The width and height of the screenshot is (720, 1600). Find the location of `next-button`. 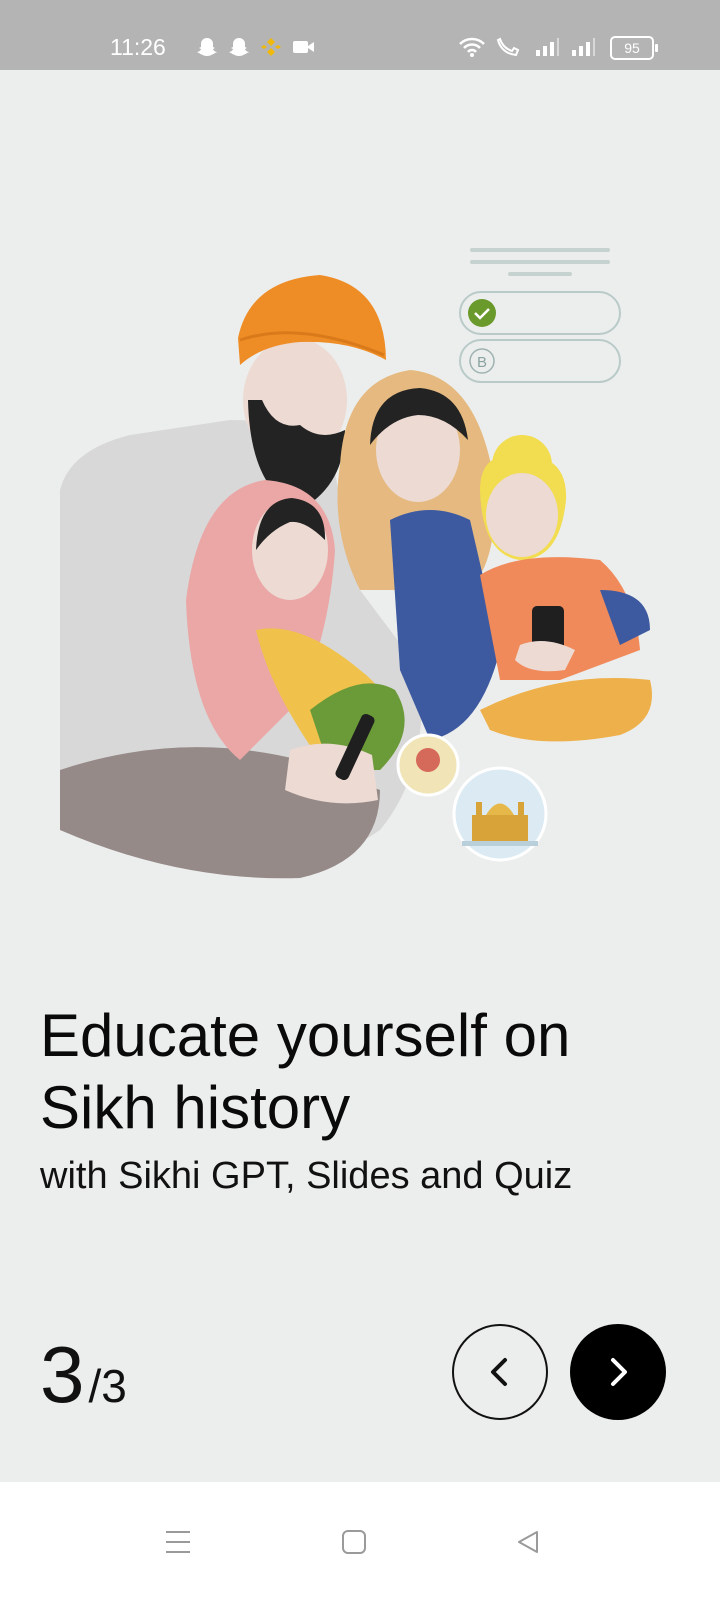

next-button is located at coordinates (618, 1372).